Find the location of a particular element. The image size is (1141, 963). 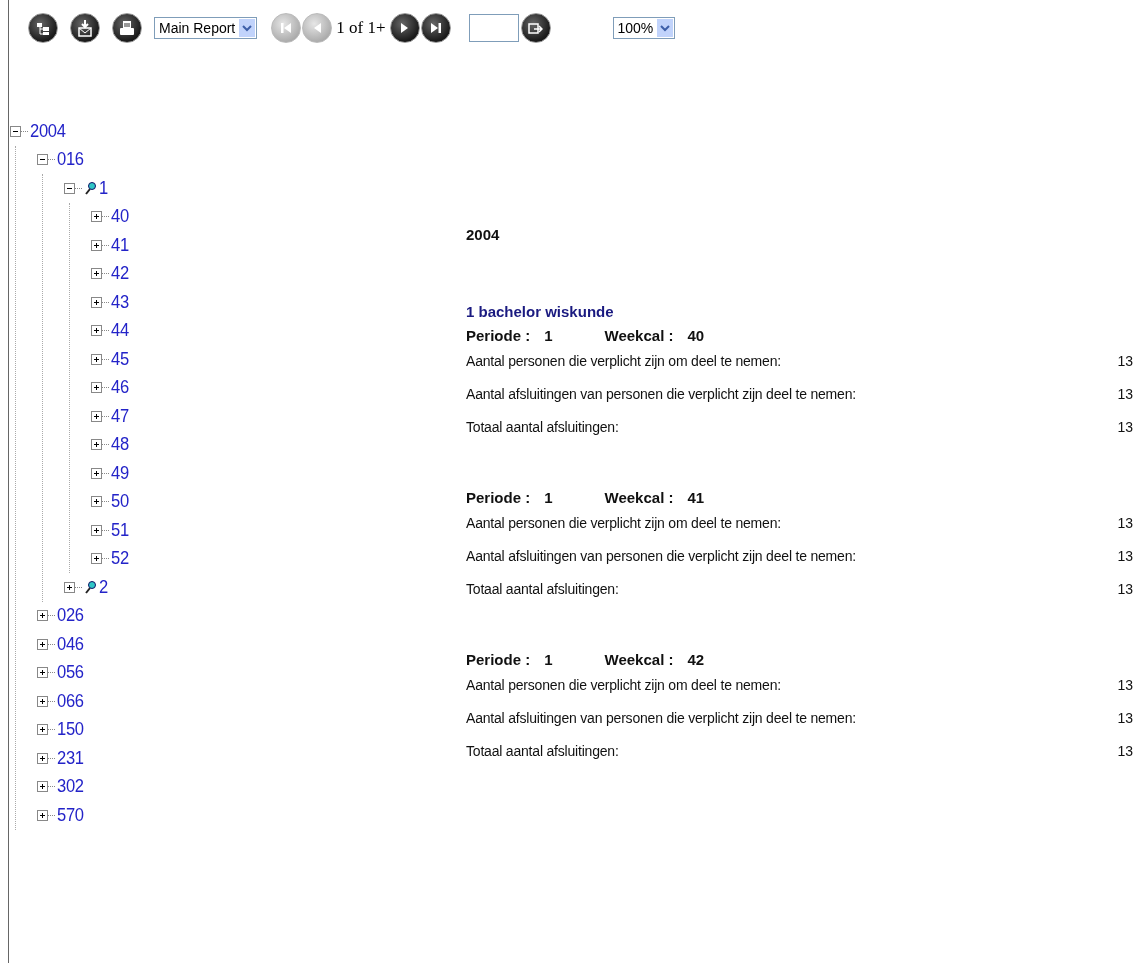

tree-node-link: 016 is located at coordinates (70, 160).